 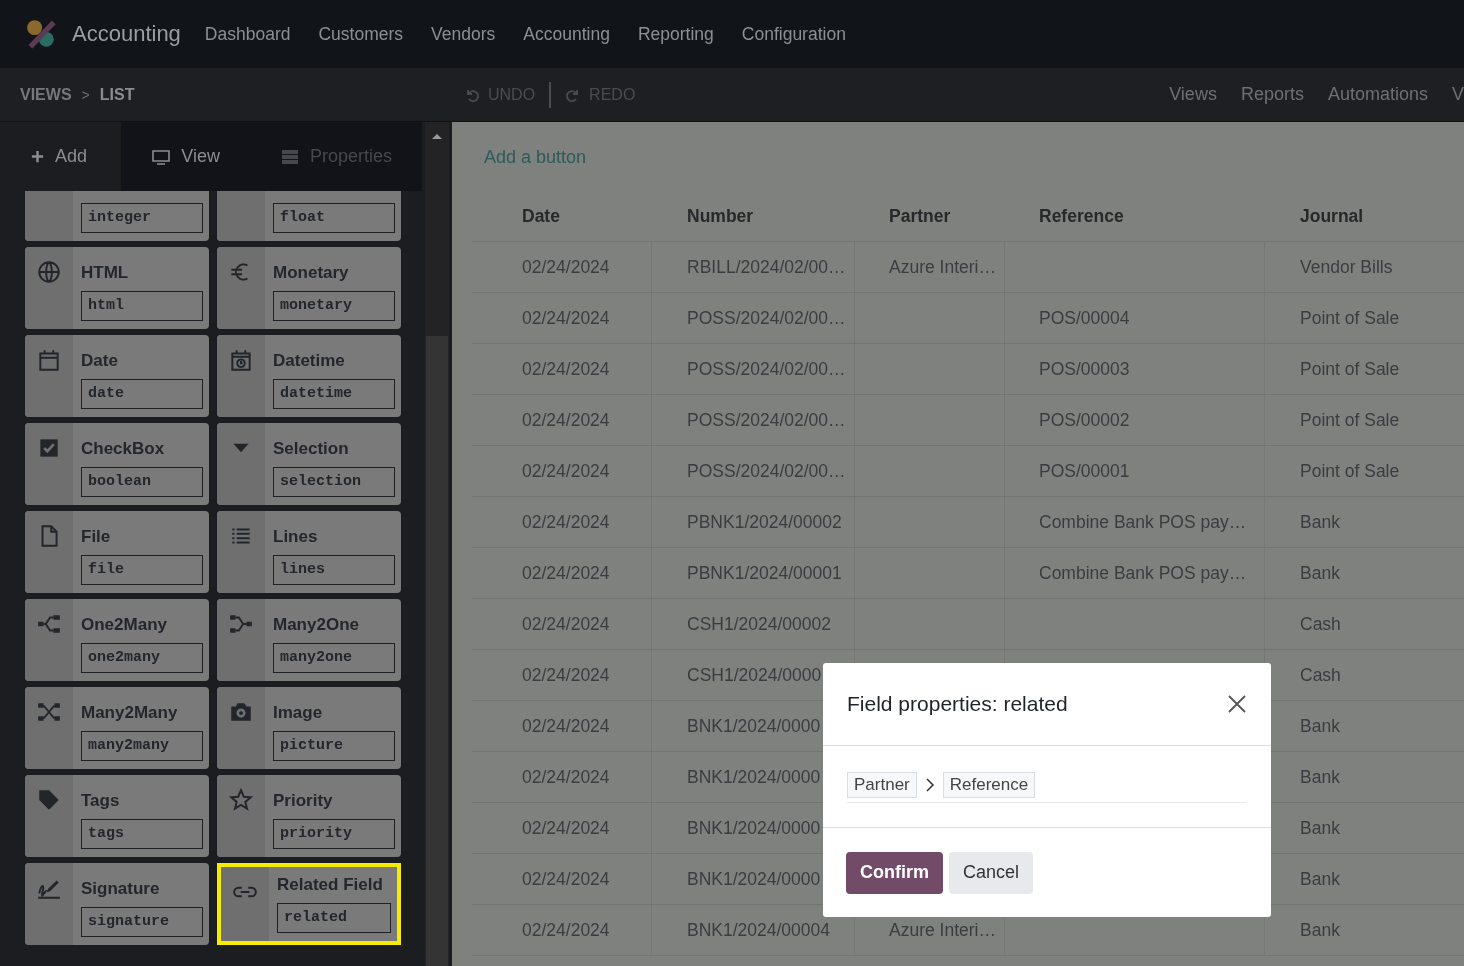 I want to click on field-type-name: signature, so click(x=142, y=922).